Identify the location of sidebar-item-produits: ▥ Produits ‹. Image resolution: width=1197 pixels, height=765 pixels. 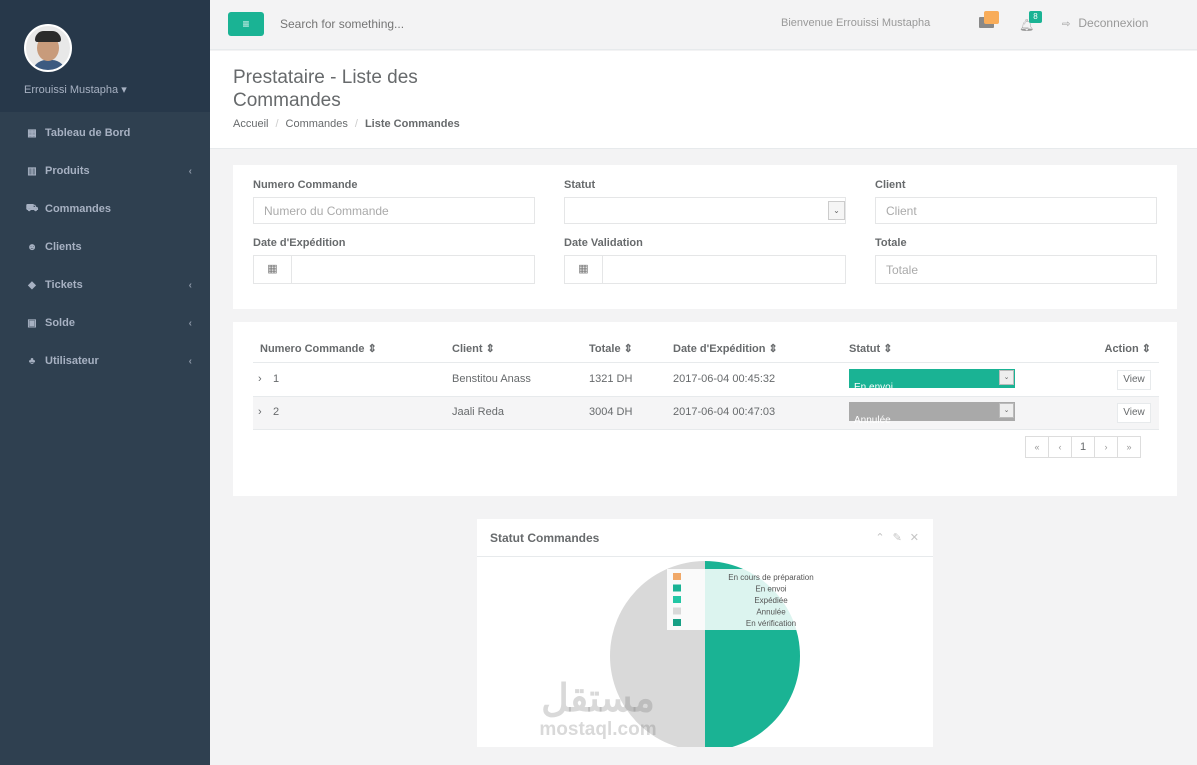
(105, 171).